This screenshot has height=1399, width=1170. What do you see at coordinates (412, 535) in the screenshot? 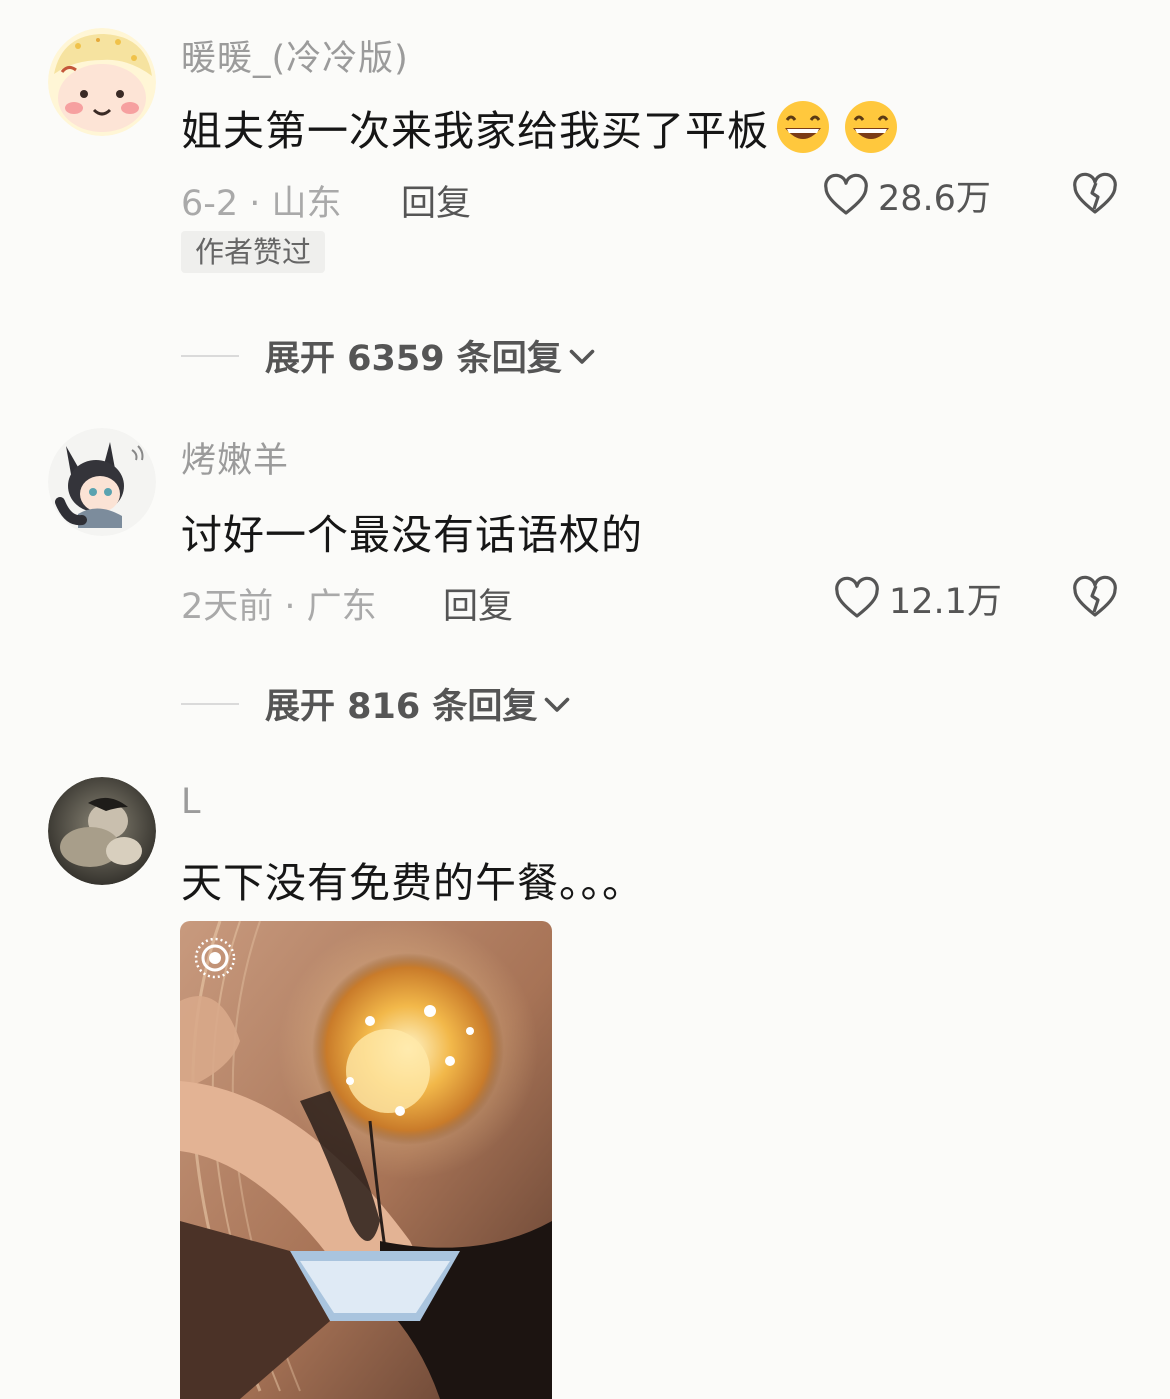
I see `comment-text: 讨好一个最没有话语权的` at bounding box center [412, 535].